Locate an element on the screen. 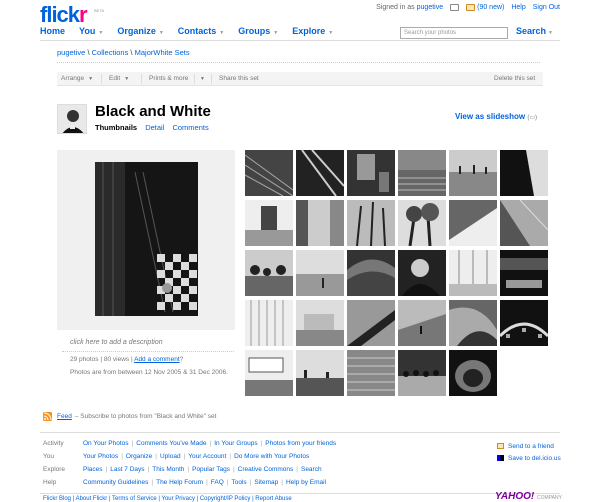 Image resolution: width=600 pixels, height=502 pixels. search-input: Search your photos is located at coordinates (454, 33).